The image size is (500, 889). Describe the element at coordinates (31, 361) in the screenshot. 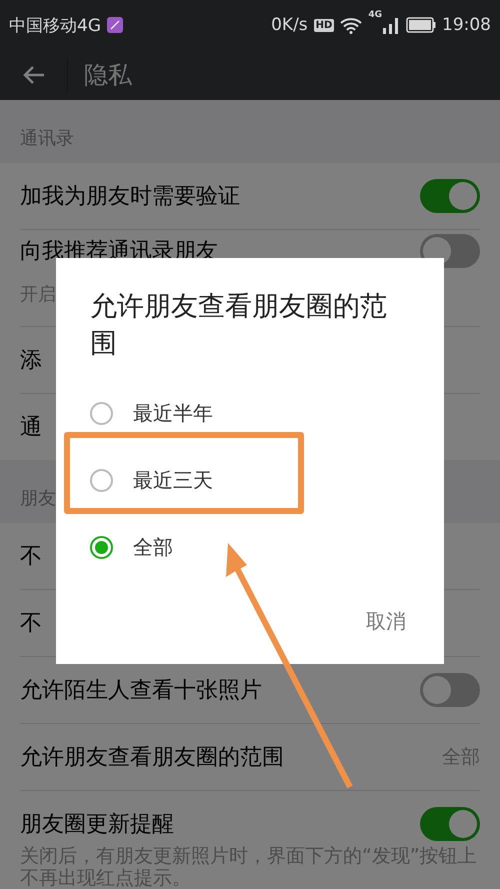

I see `row-label: 添` at that location.